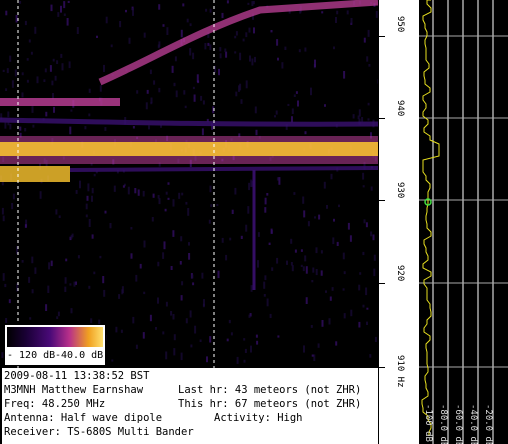  Describe the element at coordinates (74, 390) in the screenshot. I see `station-operator: M3MNH Matthew Earnshaw` at that location.